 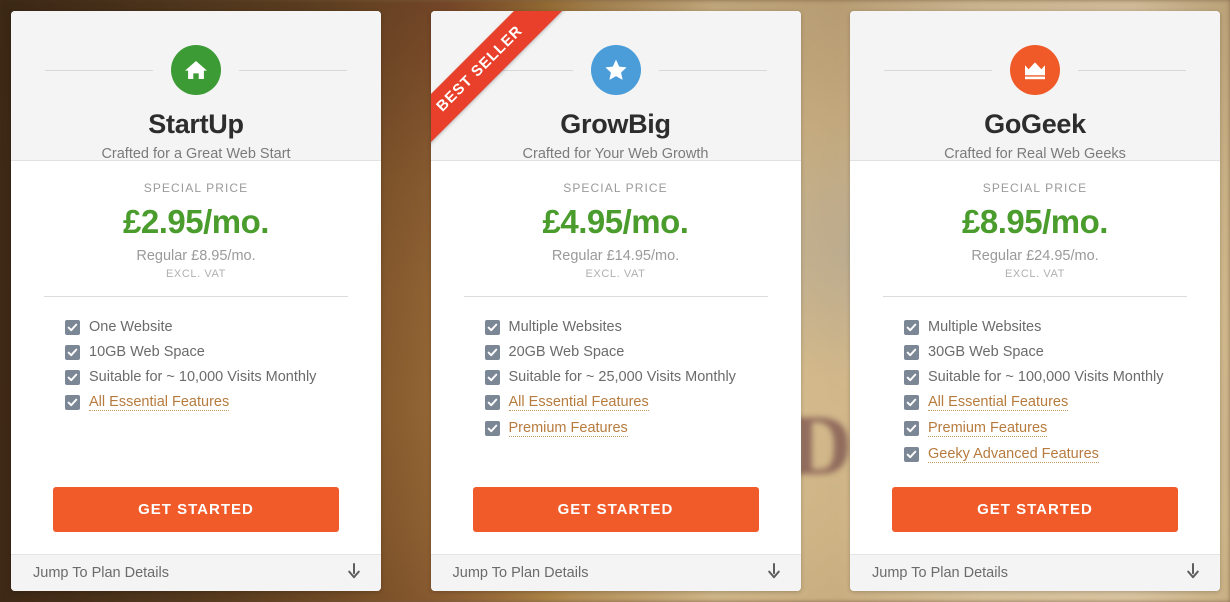 I want to click on feature-item: 10GB Web Space, so click(x=223, y=352).